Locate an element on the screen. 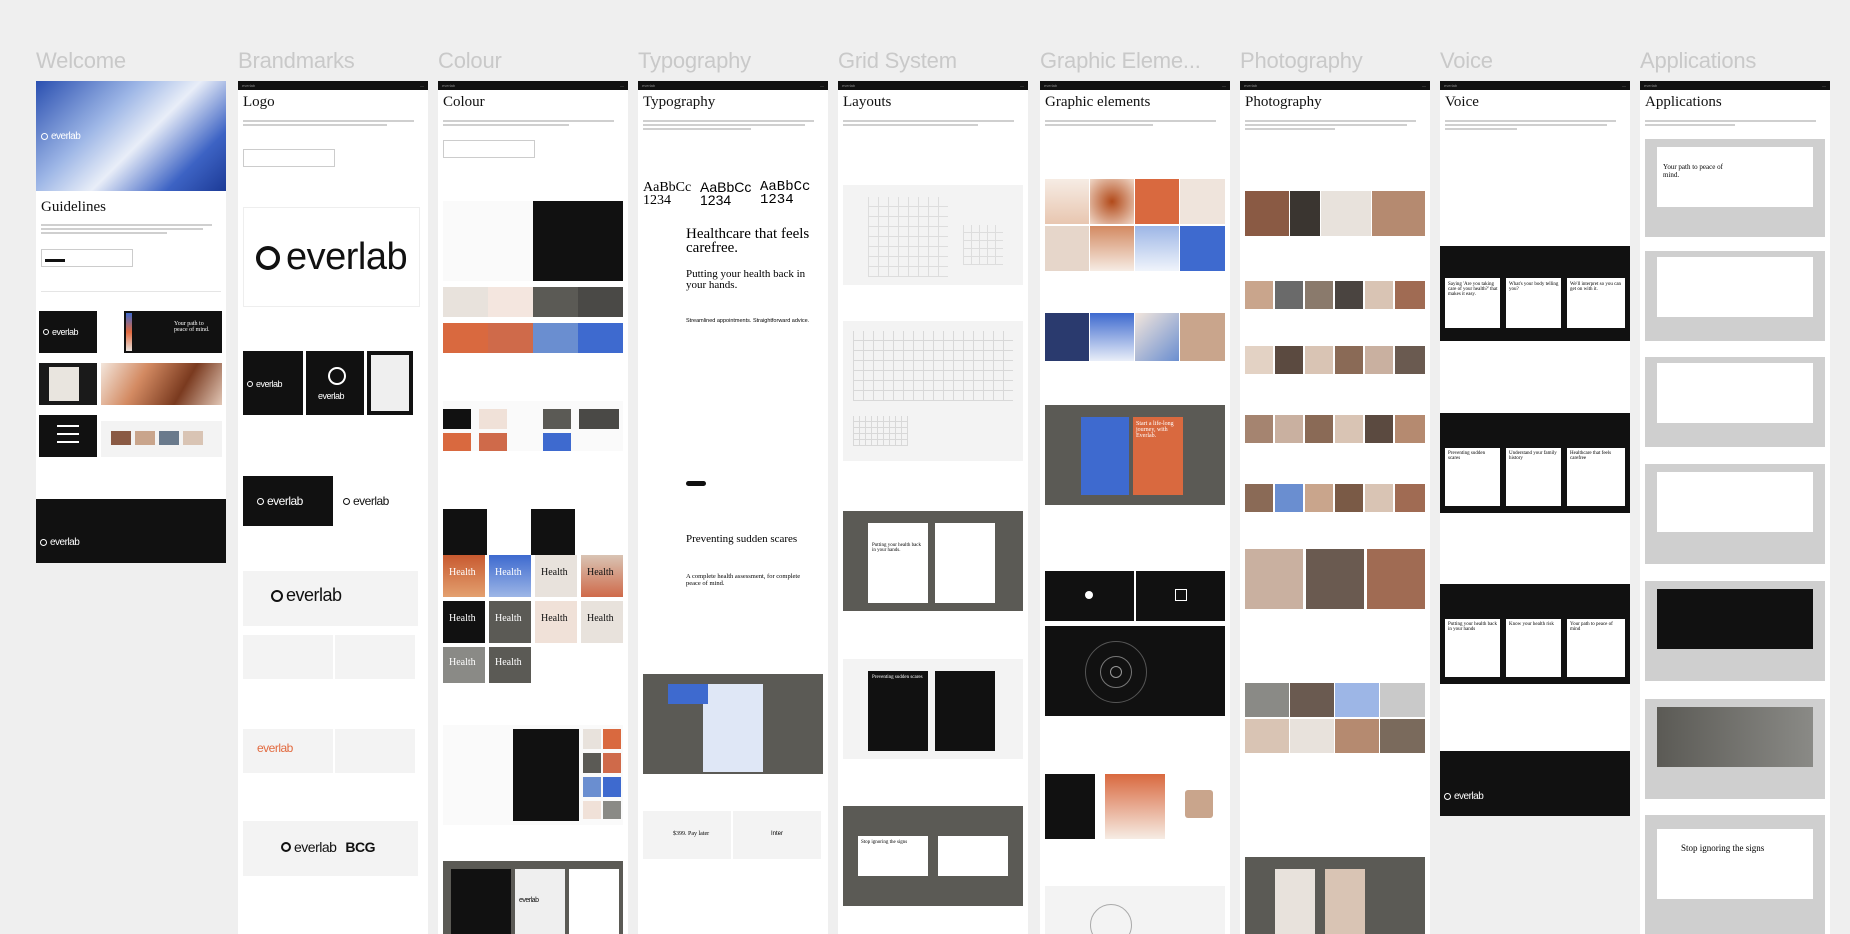  swatch-dark-stone is located at coordinates (600, 302).